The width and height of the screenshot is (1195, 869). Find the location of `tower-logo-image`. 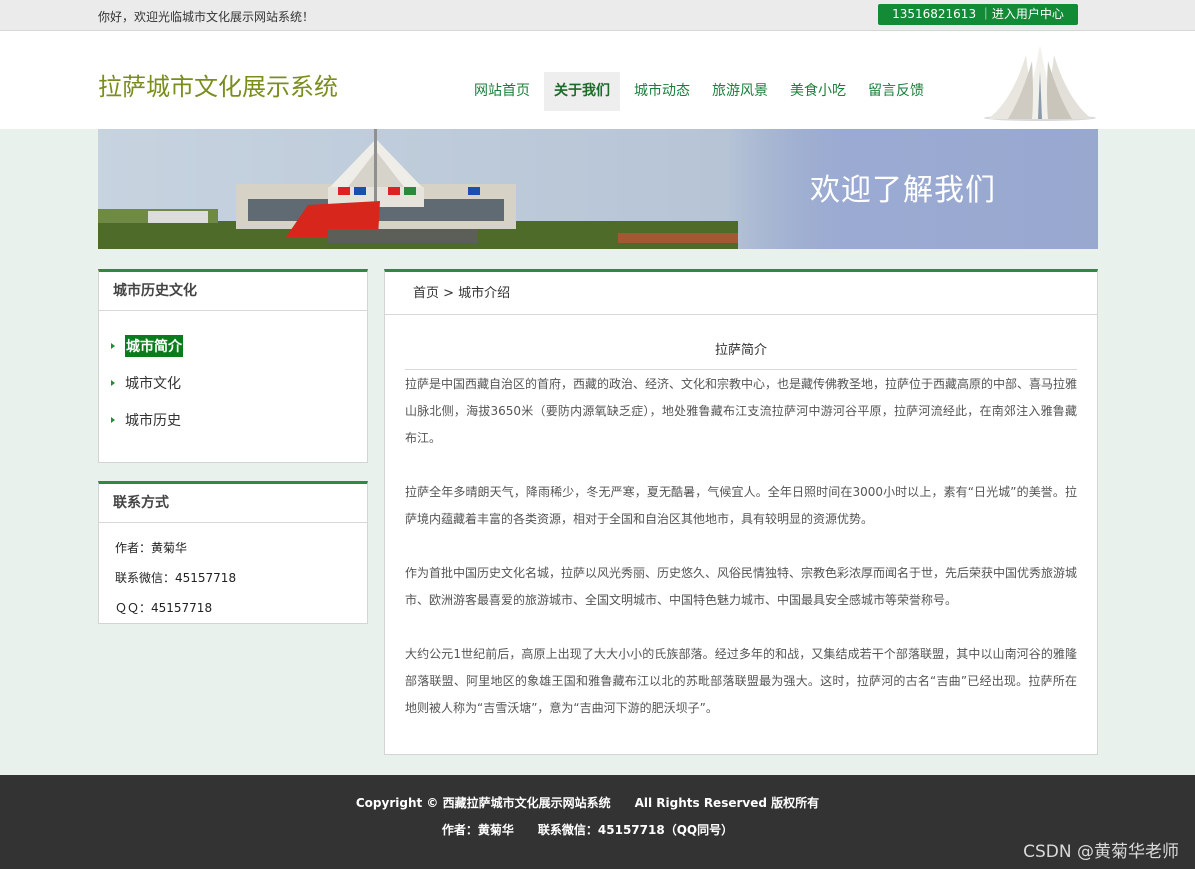

tower-logo-image is located at coordinates (1040, 83).